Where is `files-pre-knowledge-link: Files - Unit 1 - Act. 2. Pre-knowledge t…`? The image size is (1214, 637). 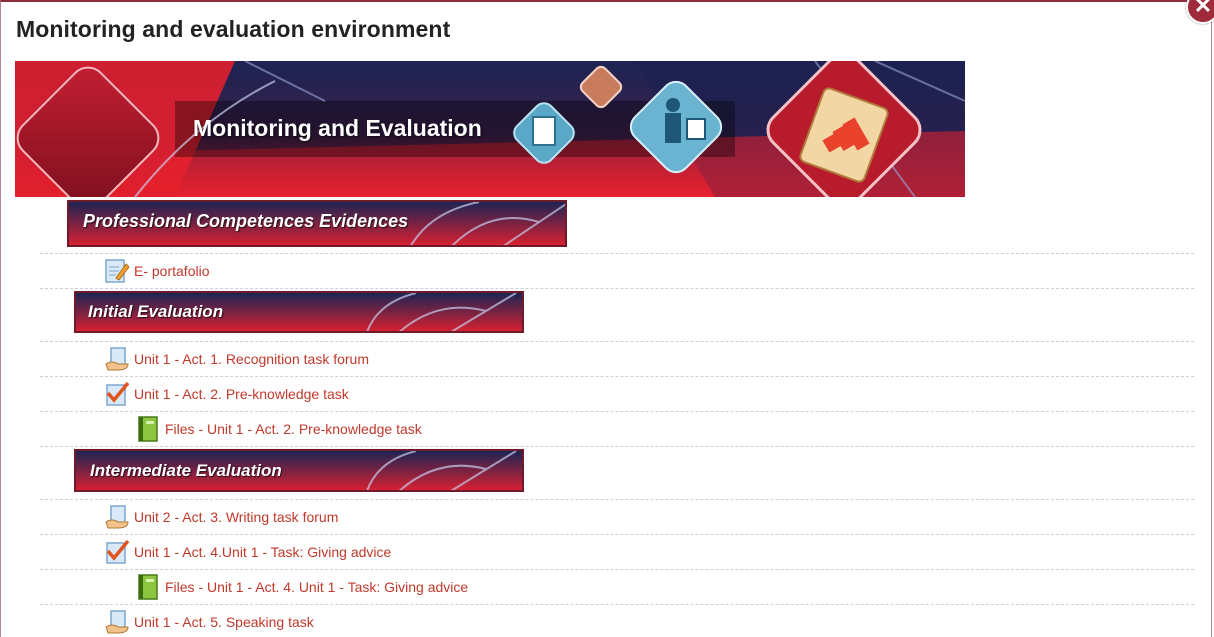 files-pre-knowledge-link: Files - Unit 1 - Act. 2. Pre-knowledge t… is located at coordinates (293, 429).